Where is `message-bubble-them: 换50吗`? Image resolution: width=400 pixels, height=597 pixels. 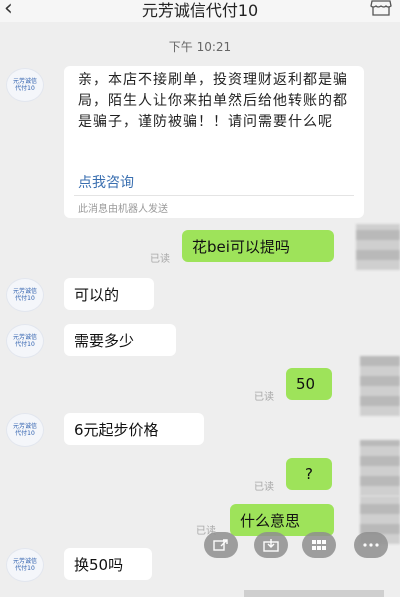
message-bubble-them: 换50吗 is located at coordinates (108, 564).